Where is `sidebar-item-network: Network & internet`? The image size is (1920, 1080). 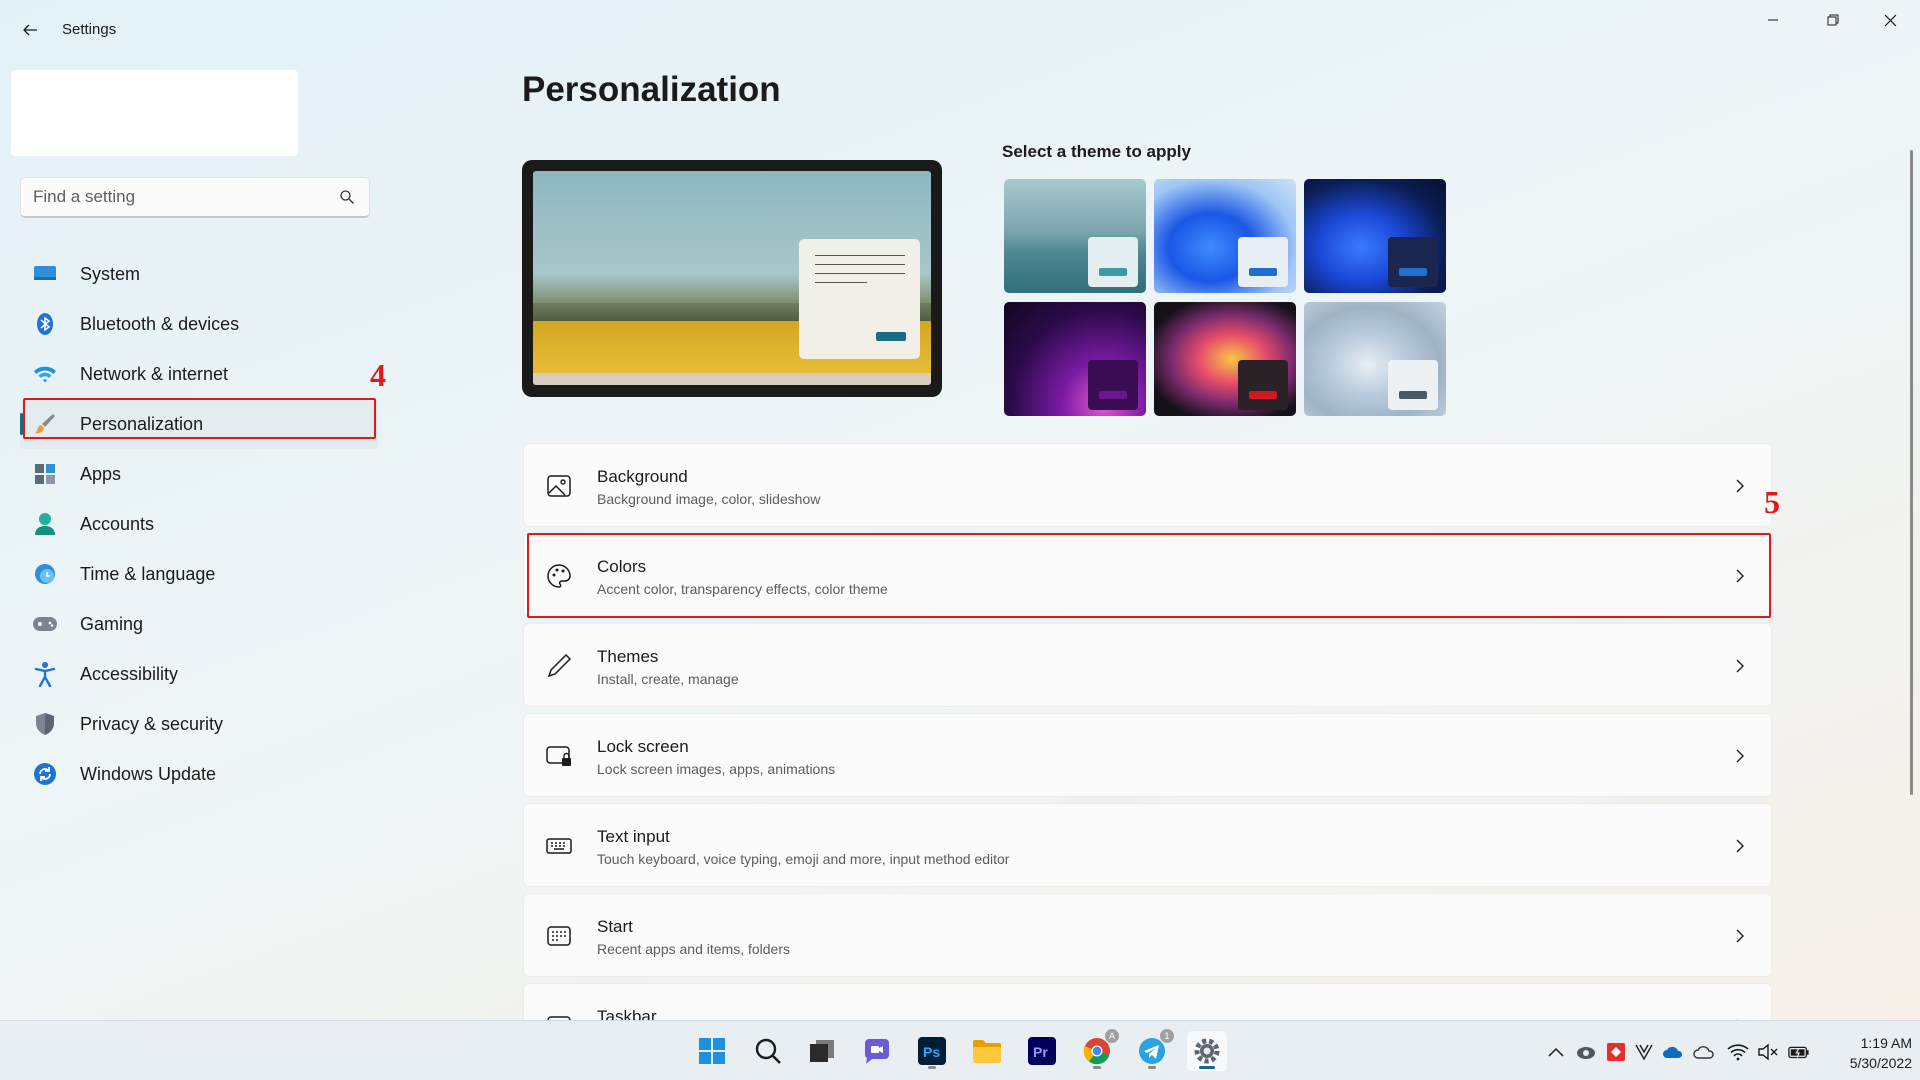
sidebar-item-network: Network & internet is located at coordinates (199, 374).